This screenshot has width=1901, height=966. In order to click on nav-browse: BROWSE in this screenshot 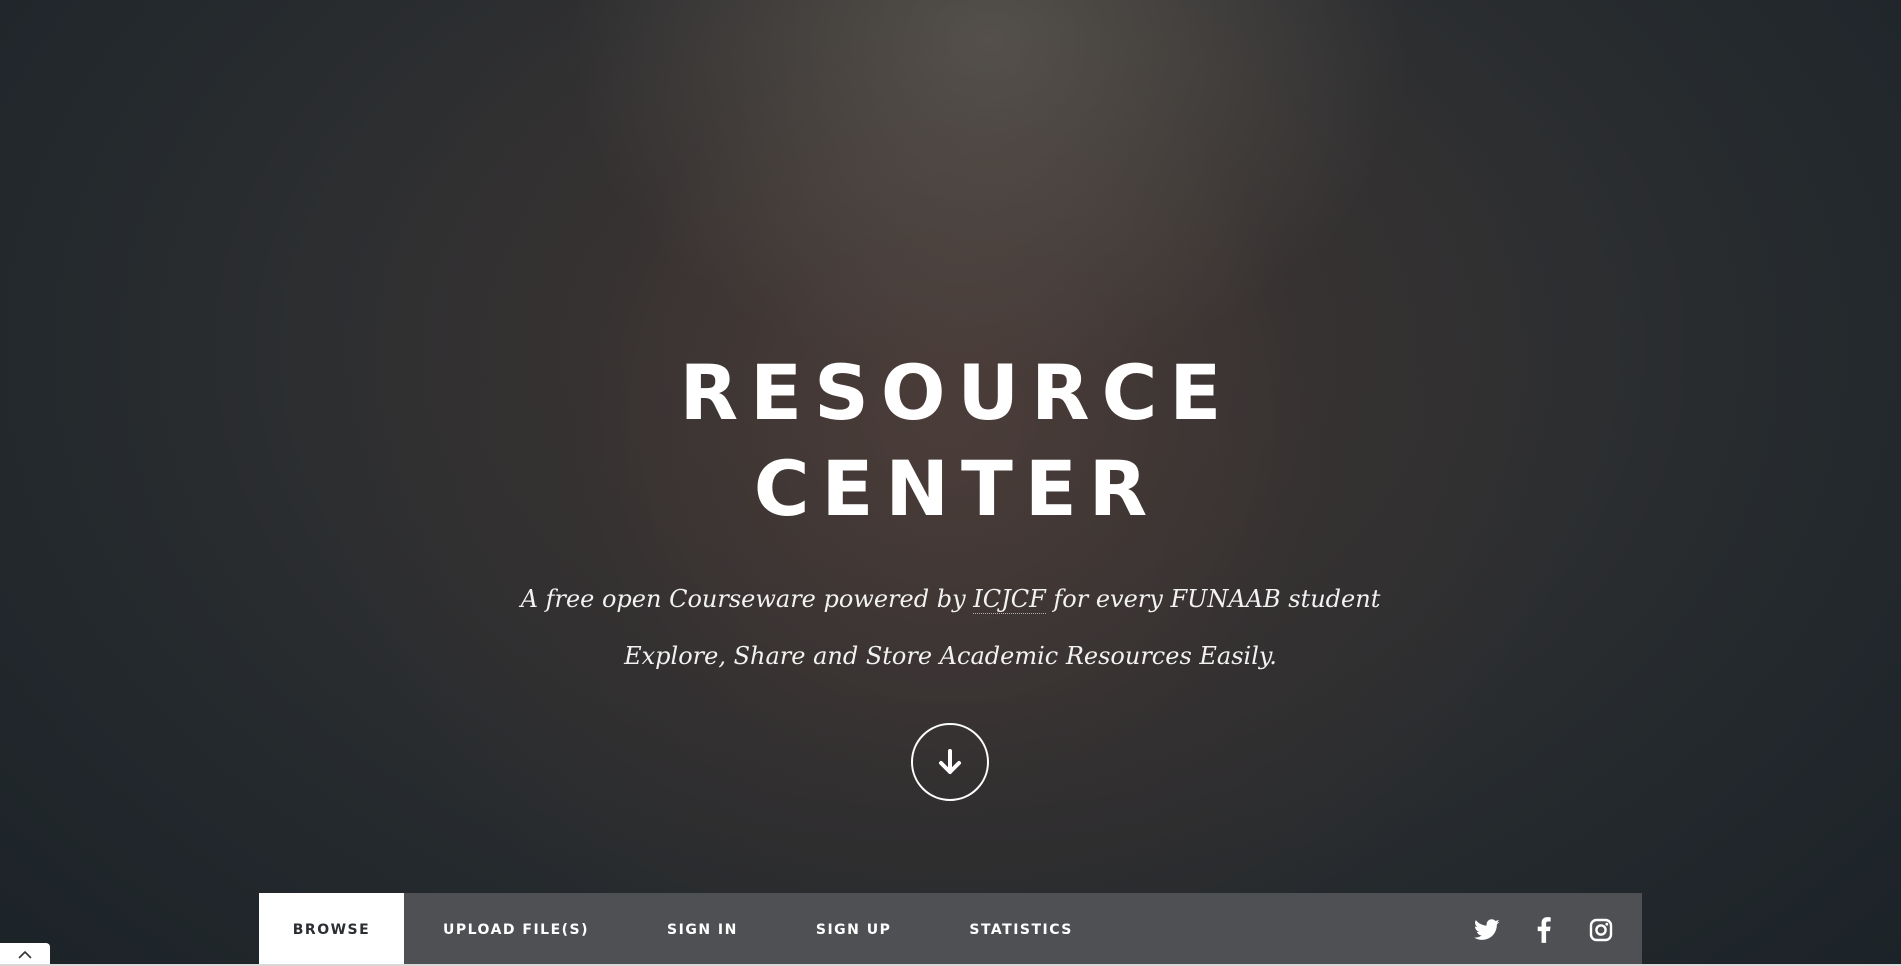, I will do `click(331, 929)`.